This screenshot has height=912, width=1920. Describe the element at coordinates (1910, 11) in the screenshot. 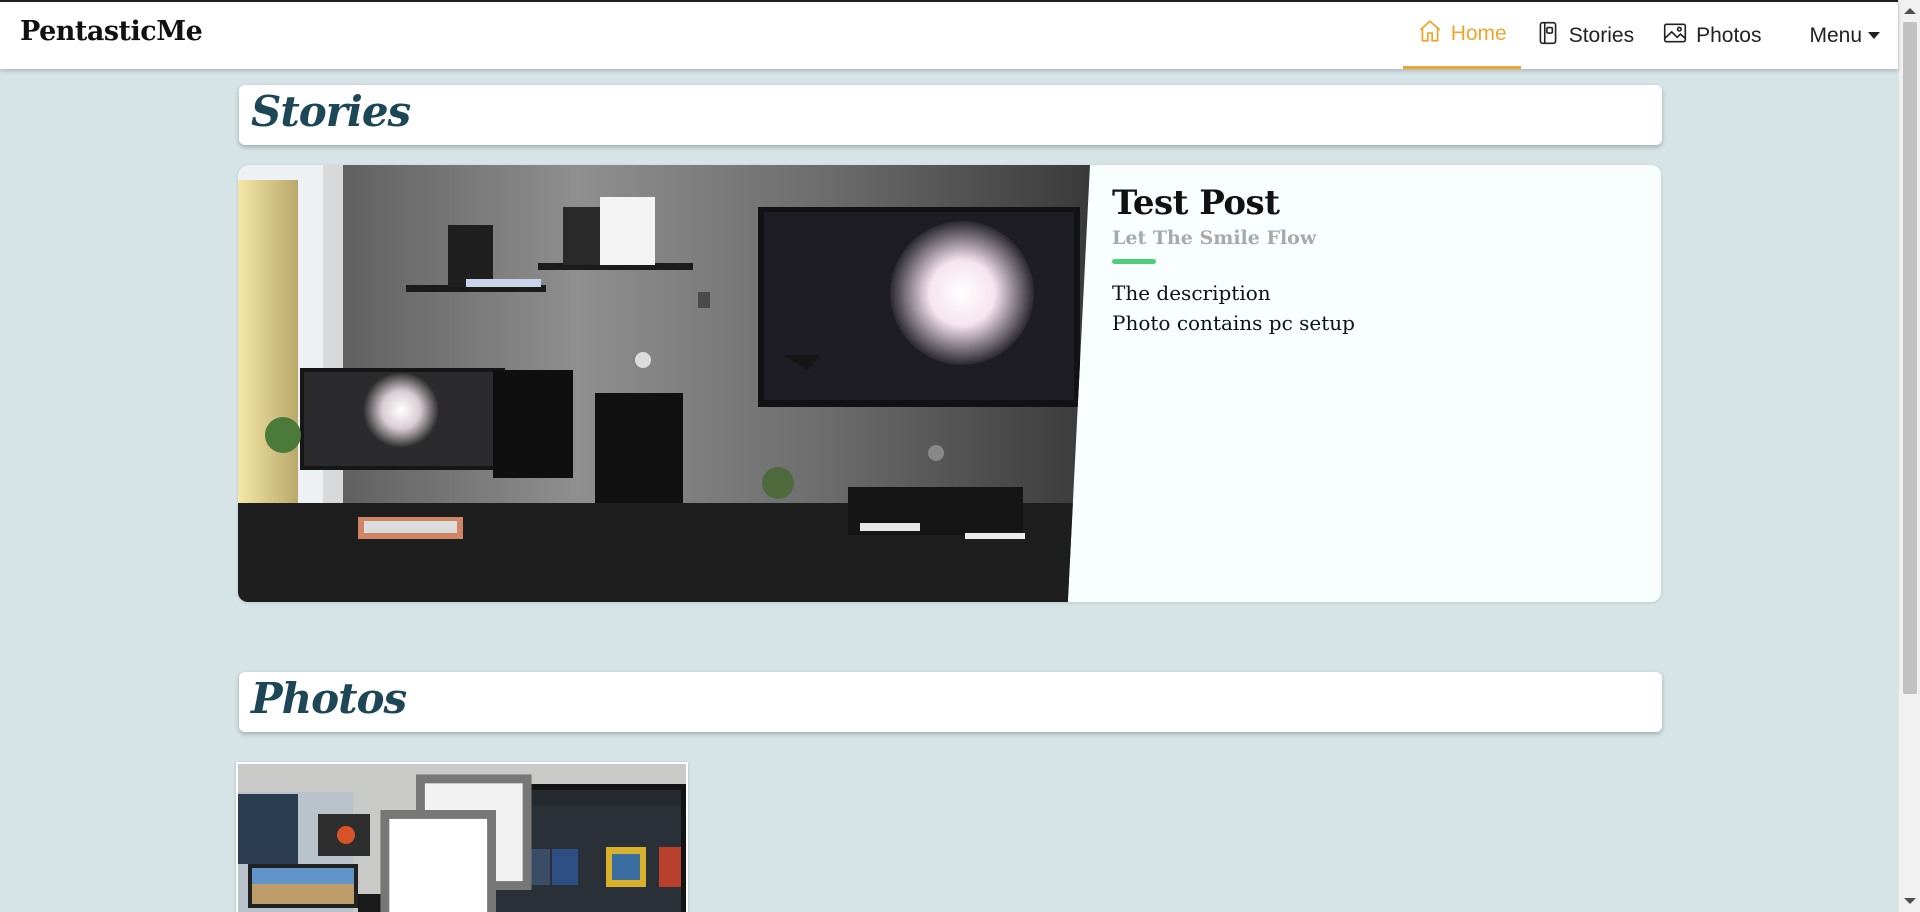

I see `scroll-up-icon` at that location.